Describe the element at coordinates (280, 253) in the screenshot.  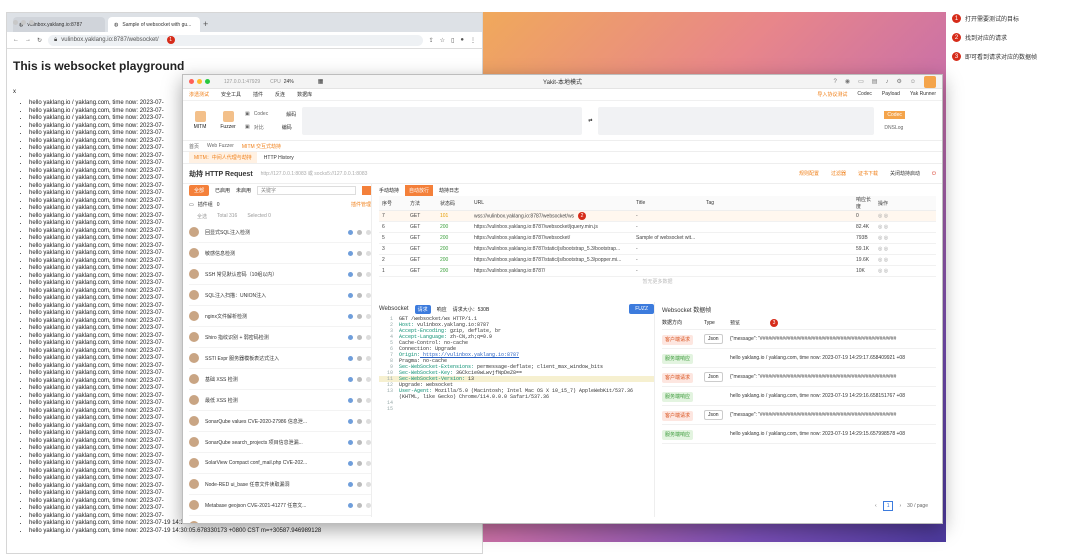
I see `plugin-item: 敏感信息检测` at that location.